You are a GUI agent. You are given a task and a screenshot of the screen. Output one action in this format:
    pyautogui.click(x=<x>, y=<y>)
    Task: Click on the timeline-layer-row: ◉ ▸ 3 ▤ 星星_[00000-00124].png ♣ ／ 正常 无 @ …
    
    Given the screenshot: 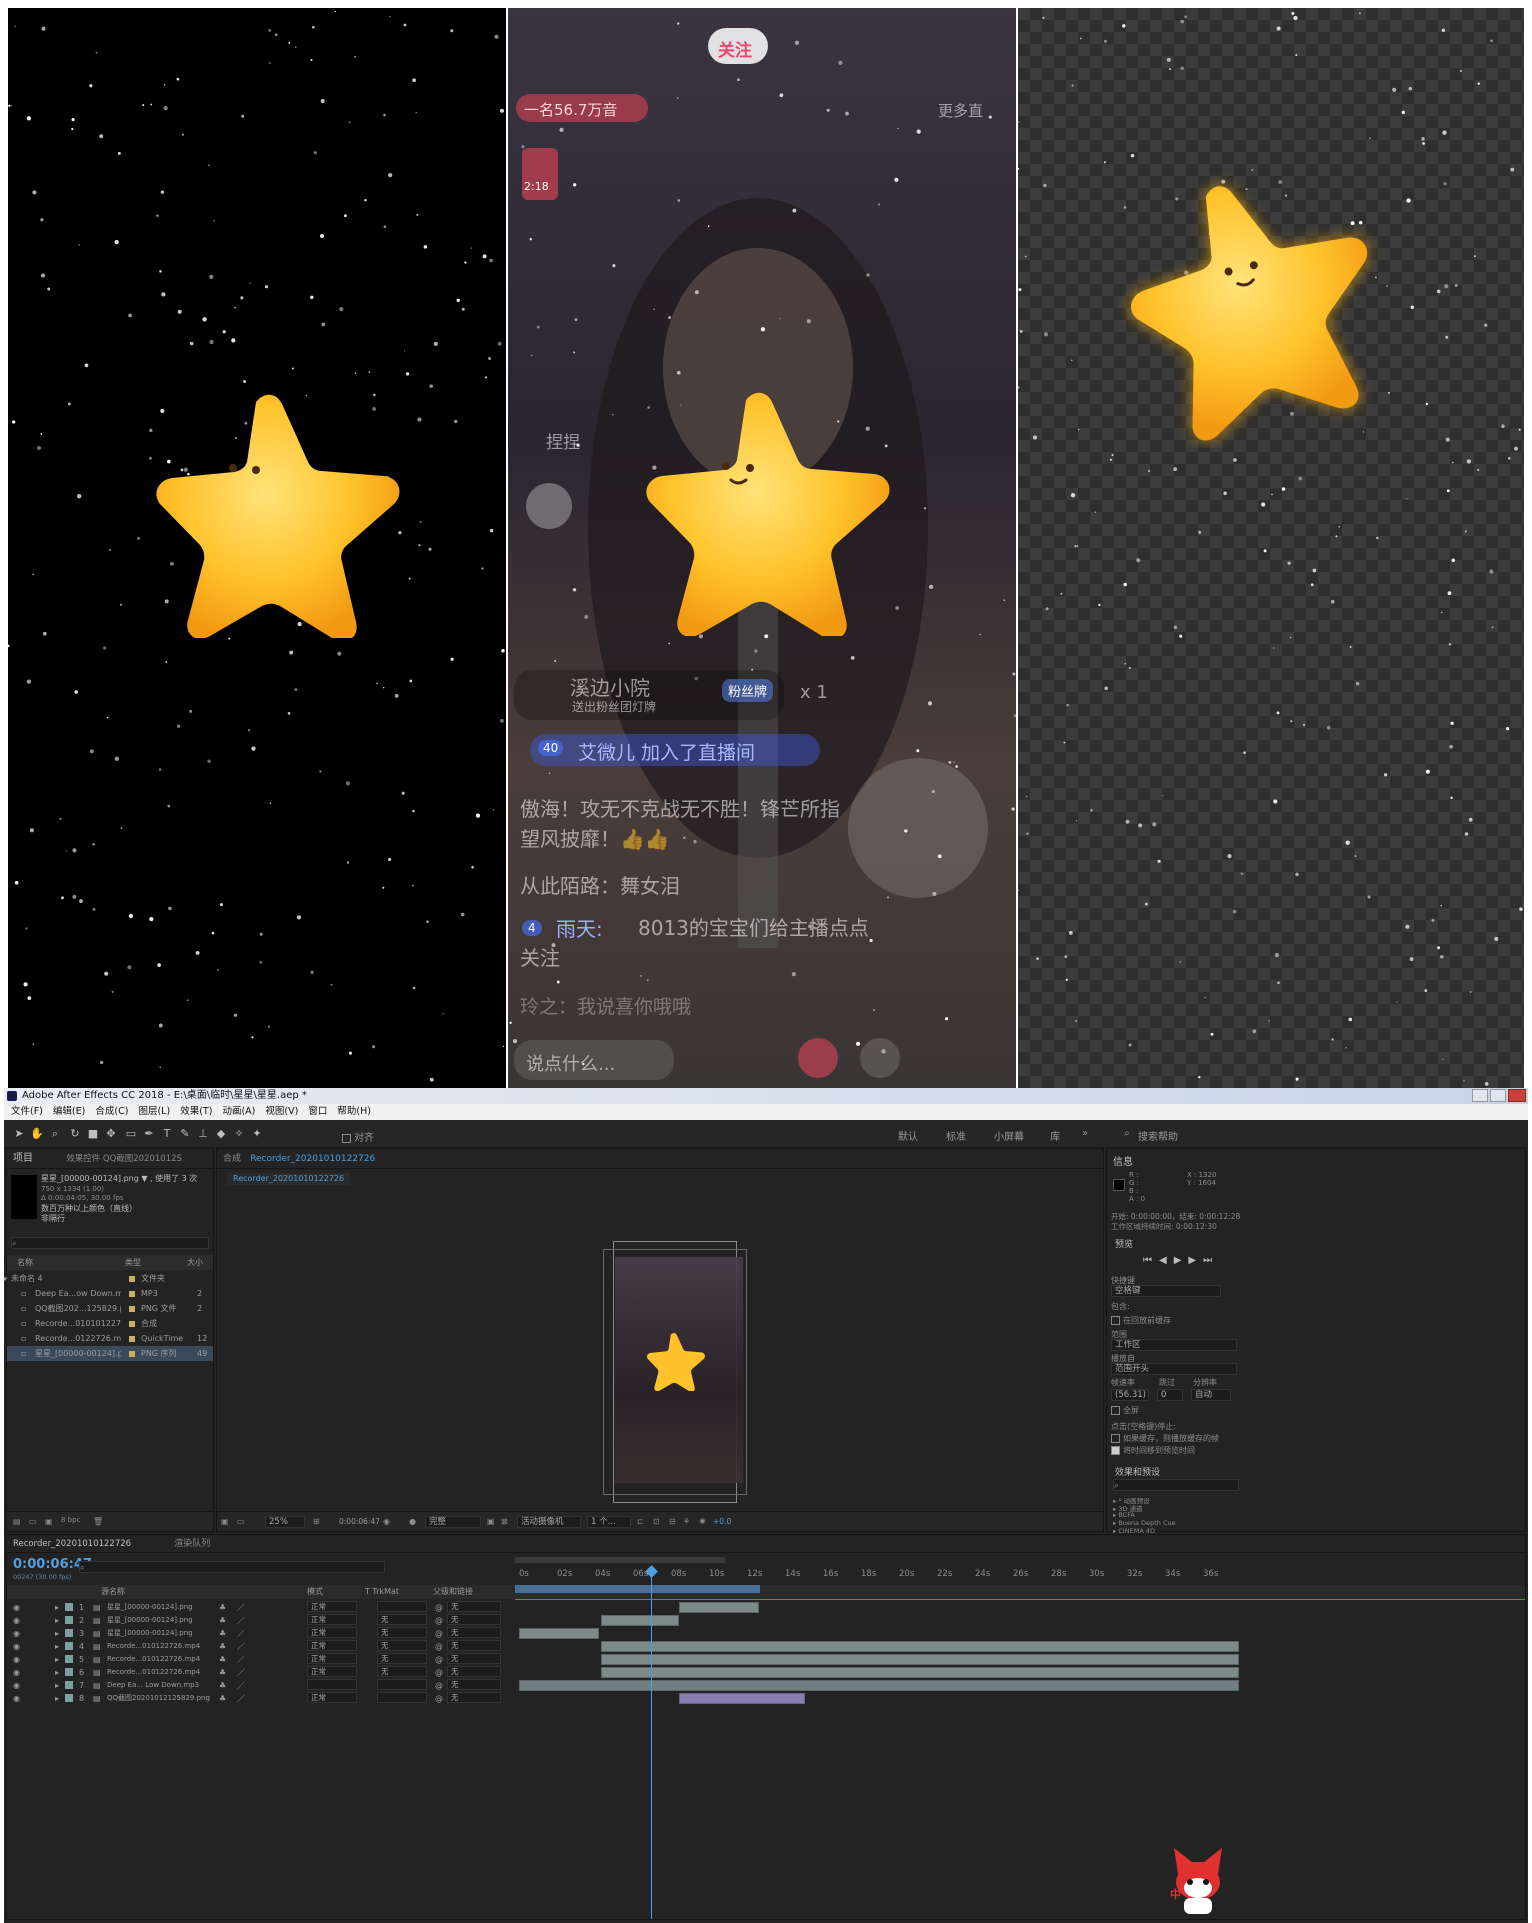 What is the action you would take?
    pyautogui.click(x=766, y=1633)
    